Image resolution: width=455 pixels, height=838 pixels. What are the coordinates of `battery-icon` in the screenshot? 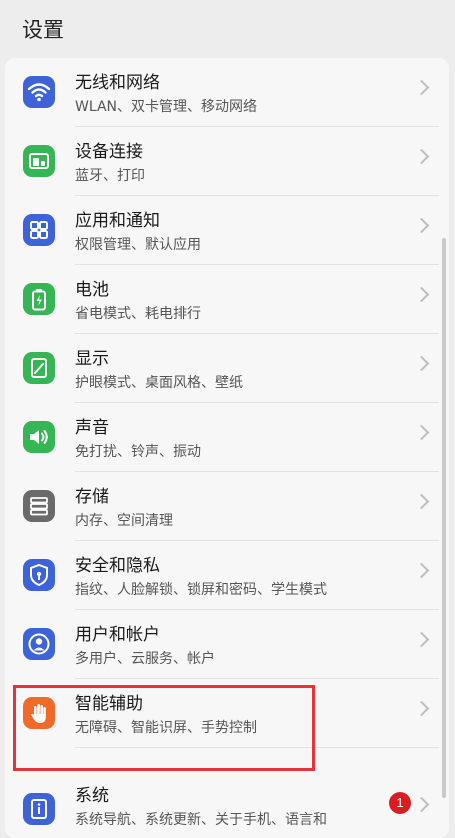 It's located at (39, 299).